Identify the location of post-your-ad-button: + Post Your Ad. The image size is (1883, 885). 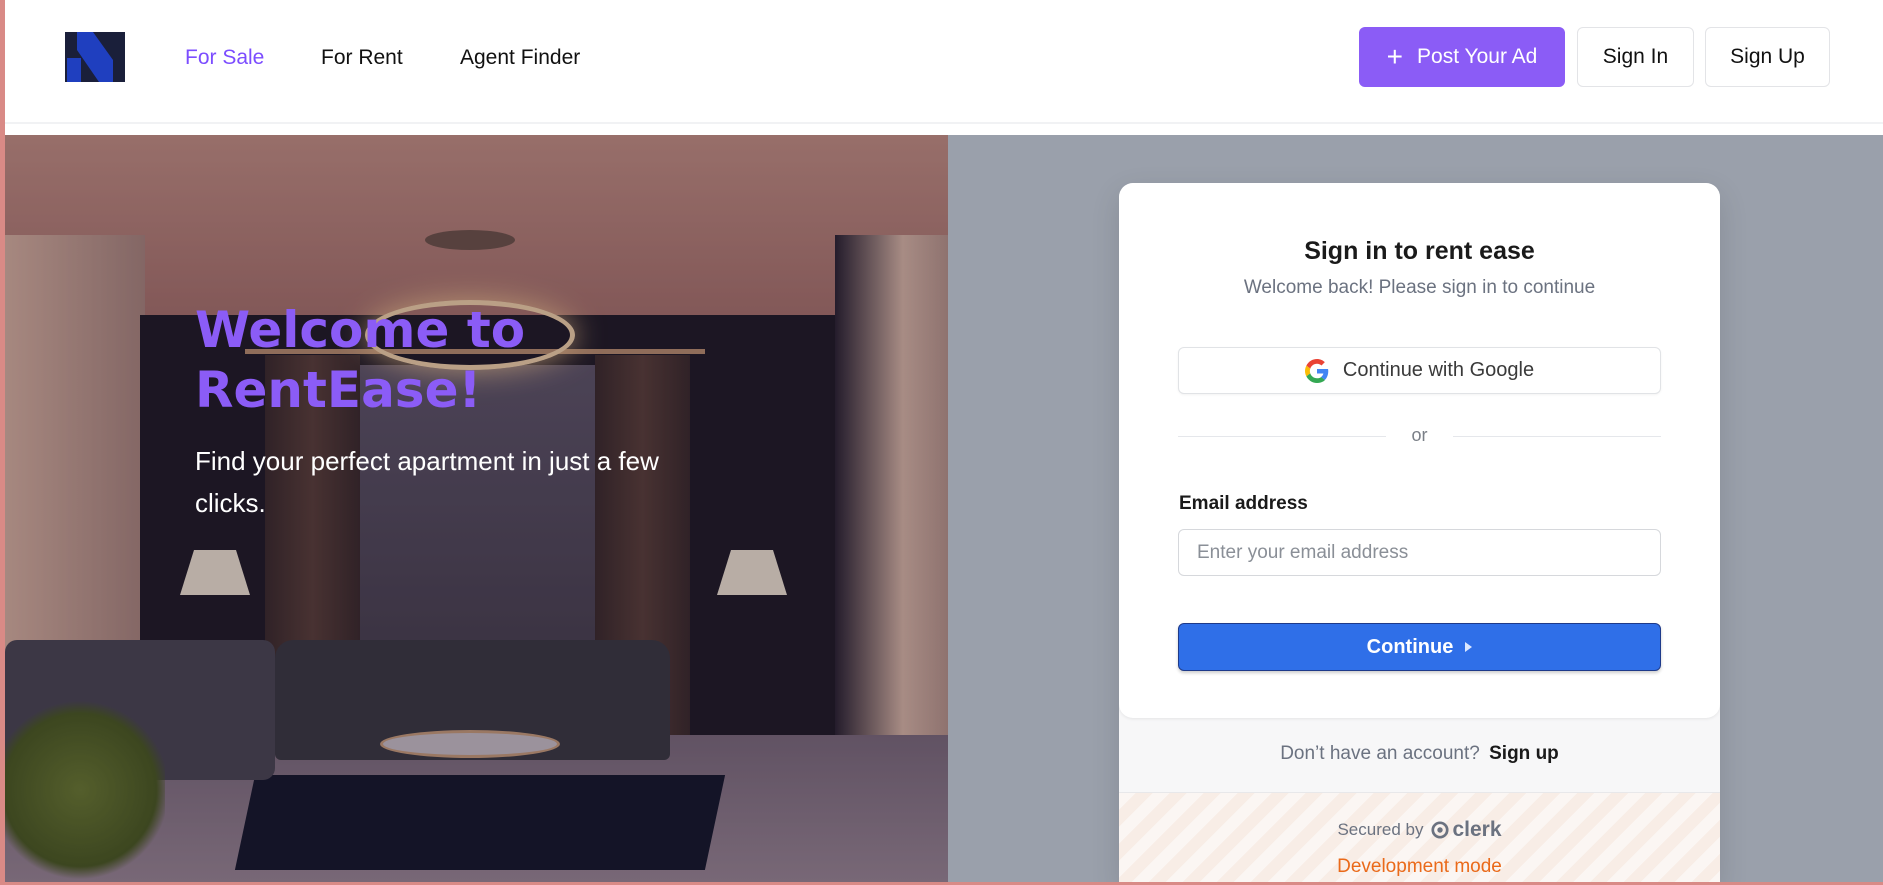
(1462, 57).